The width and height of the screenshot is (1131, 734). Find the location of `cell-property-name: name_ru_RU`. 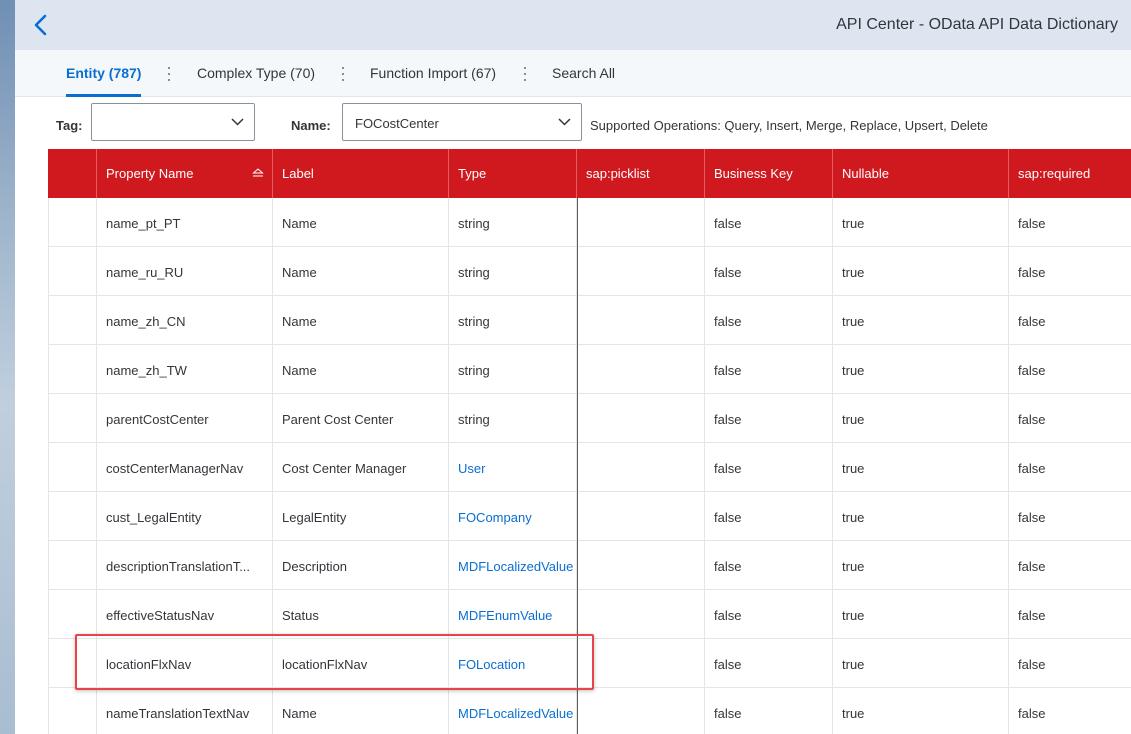

cell-property-name: name_ru_RU is located at coordinates (184, 271).